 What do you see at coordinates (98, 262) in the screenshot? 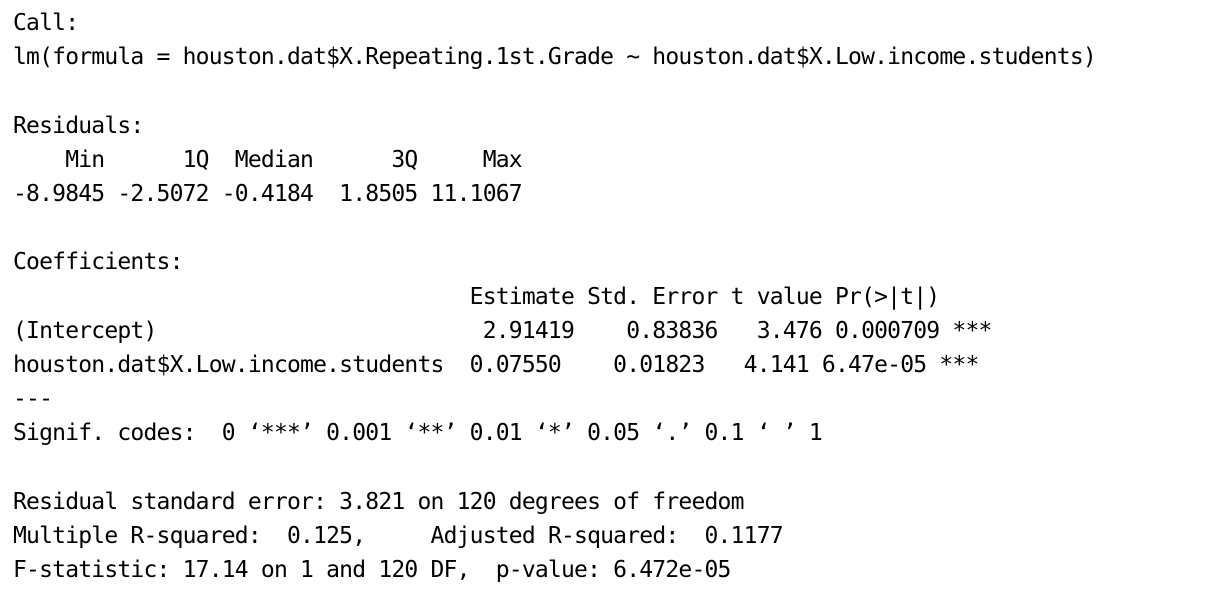
I see `coefficients-header: Coefficients:` at bounding box center [98, 262].